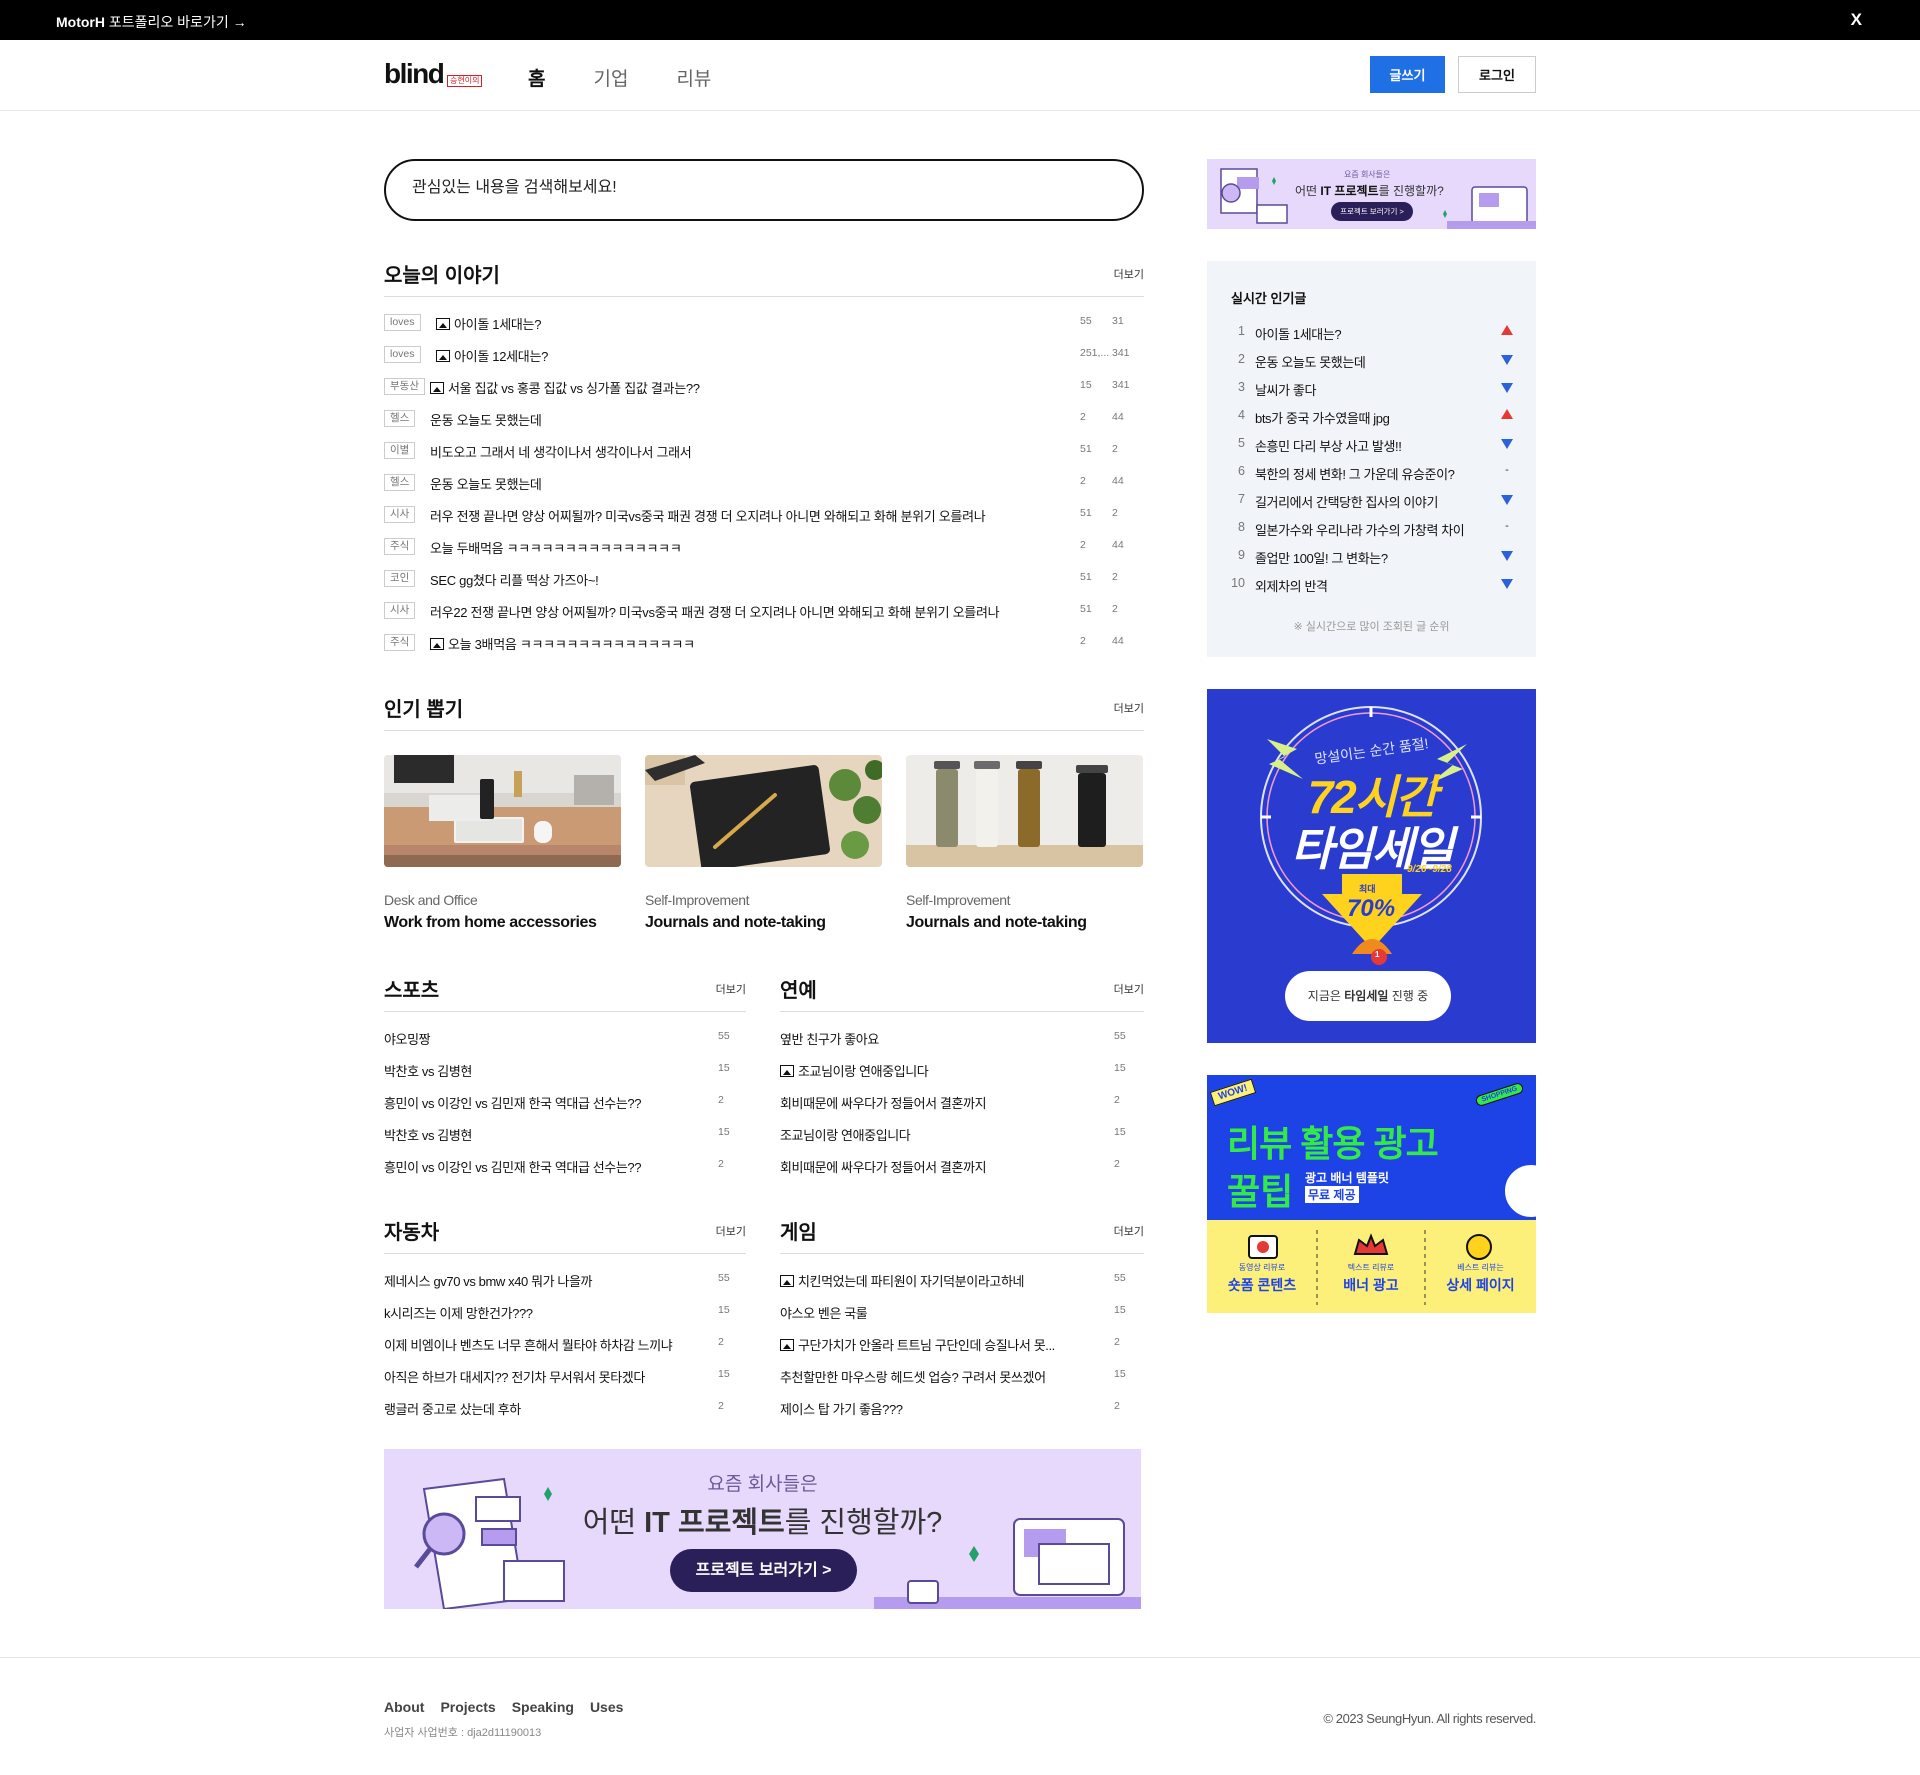  Describe the element at coordinates (902, 1280) in the screenshot. I see `post-title: 치킨먹었는데 파티원이 자기덕분이라고하네` at that location.